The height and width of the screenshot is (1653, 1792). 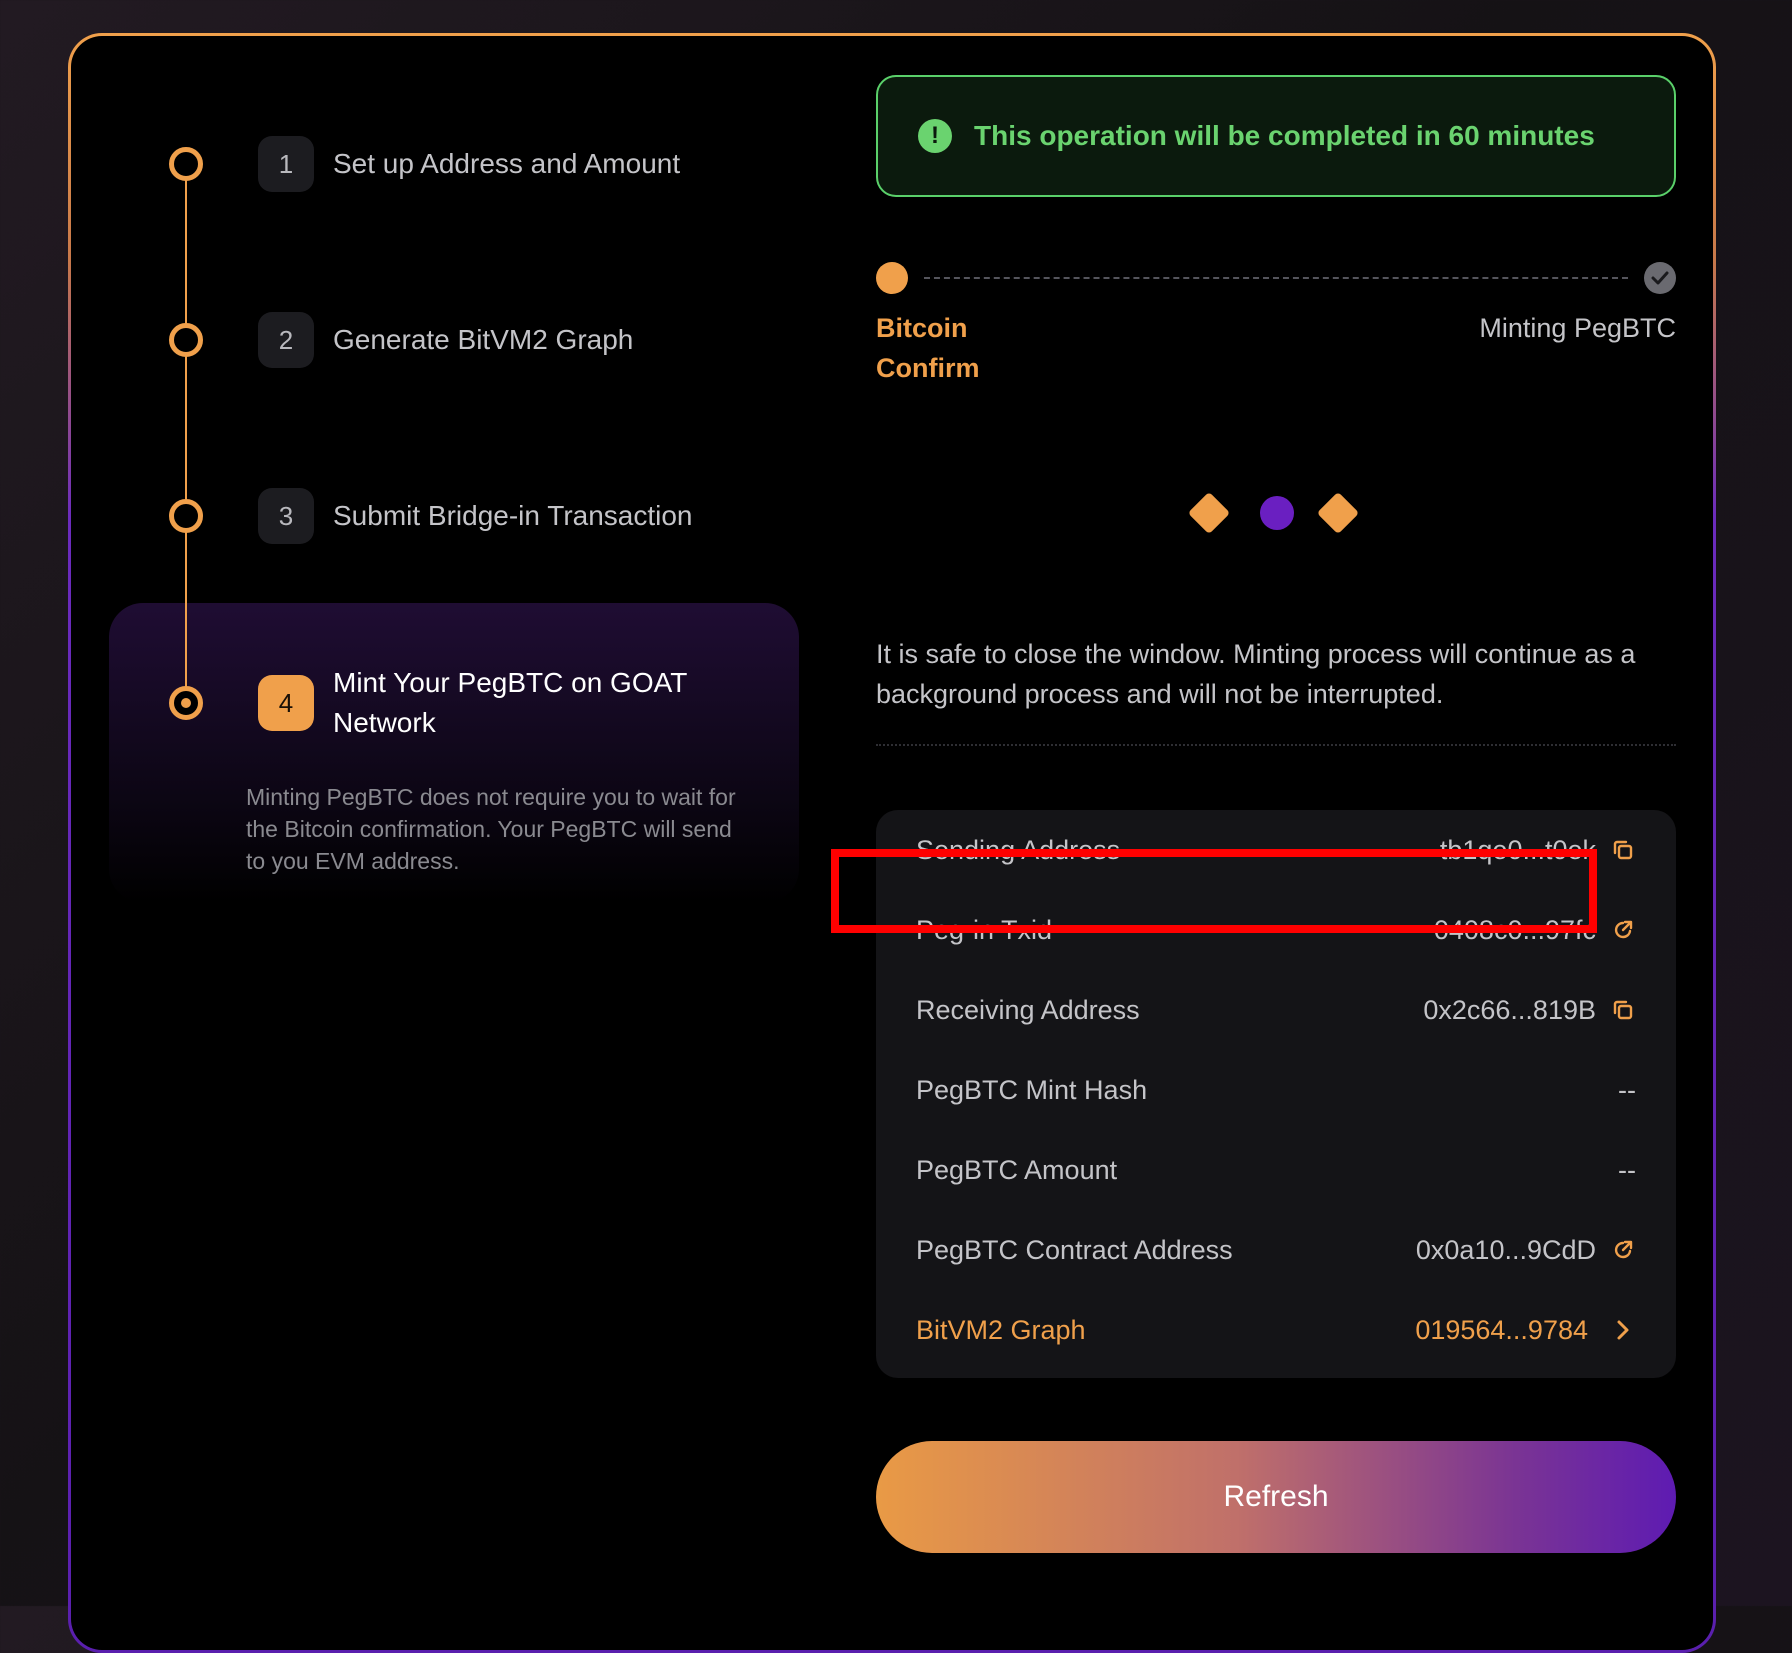 What do you see at coordinates (1001, 1329) in the screenshot?
I see `detail-label: BitVM2 Graph` at bounding box center [1001, 1329].